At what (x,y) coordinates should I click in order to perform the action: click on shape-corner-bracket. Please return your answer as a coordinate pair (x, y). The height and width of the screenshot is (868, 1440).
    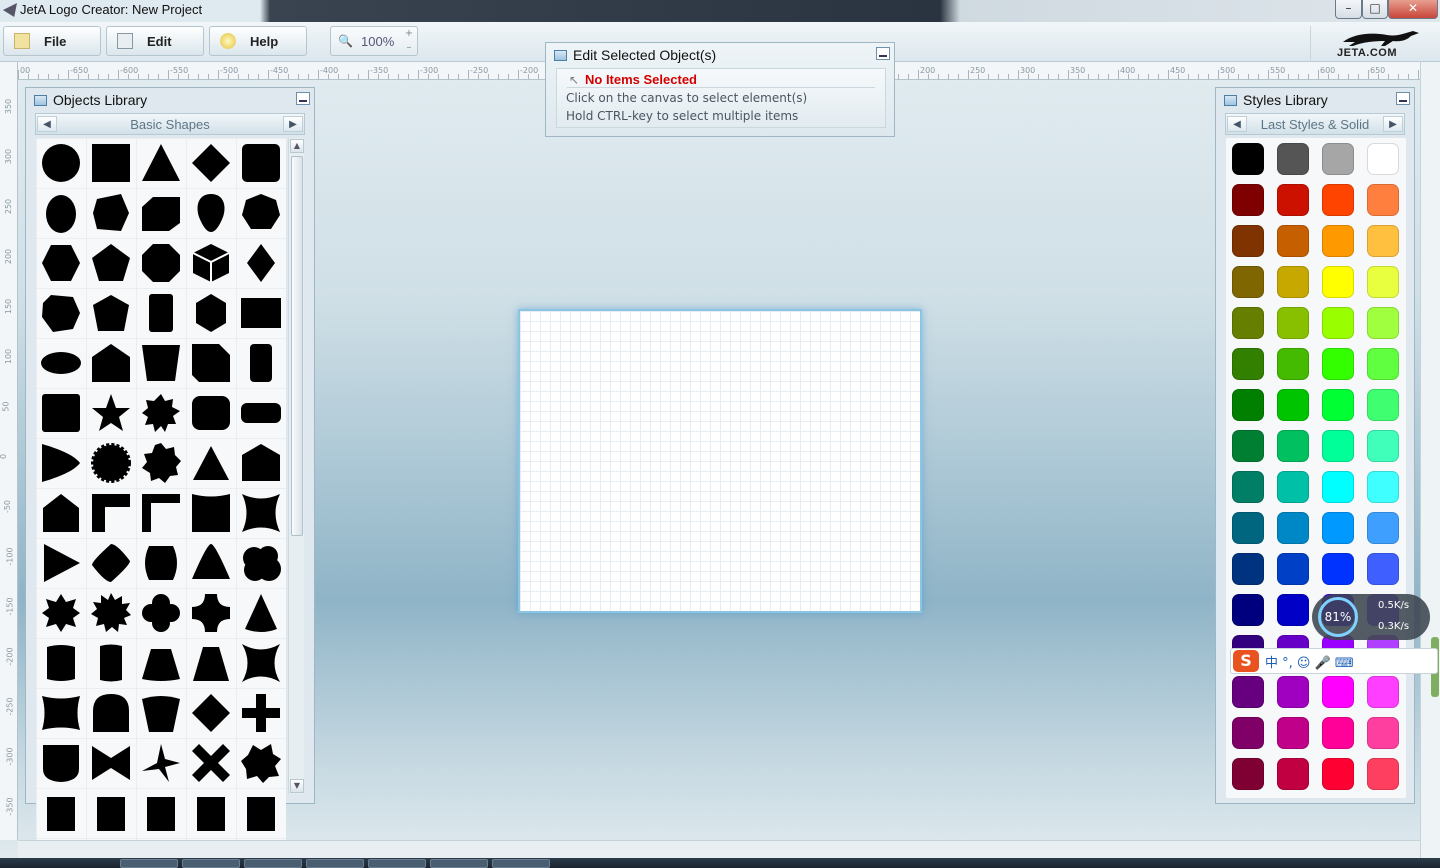
    Looking at the image, I should click on (111, 513).